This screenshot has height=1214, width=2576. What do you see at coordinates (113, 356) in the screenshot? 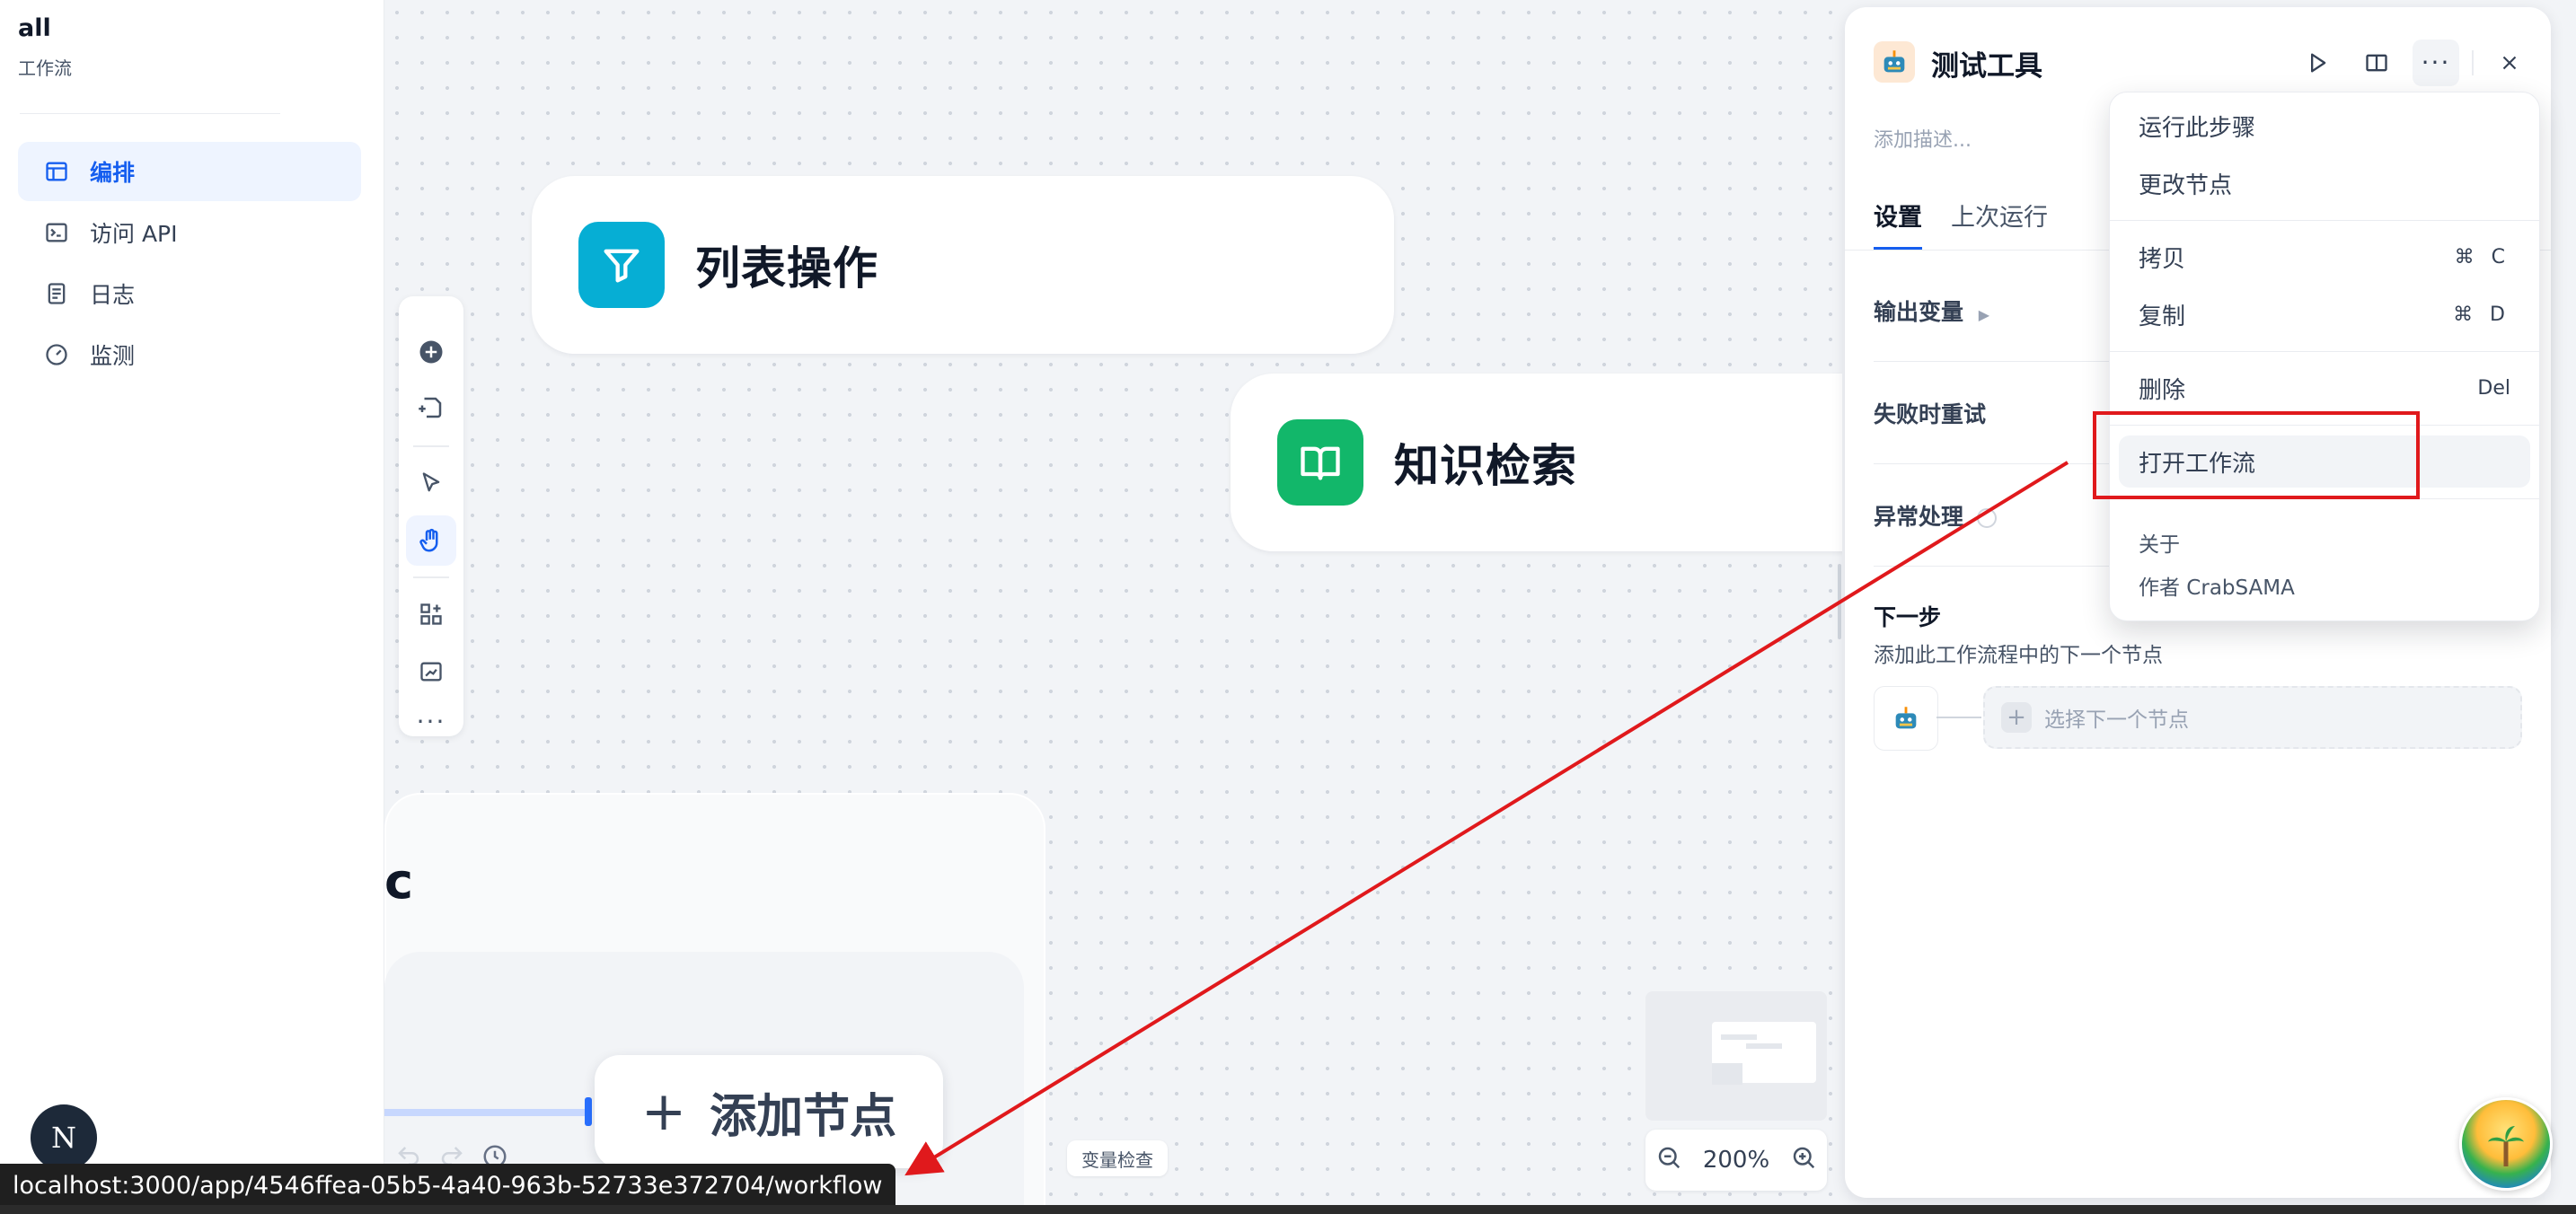
I see `sidebar-item-label: 监测` at bounding box center [113, 356].